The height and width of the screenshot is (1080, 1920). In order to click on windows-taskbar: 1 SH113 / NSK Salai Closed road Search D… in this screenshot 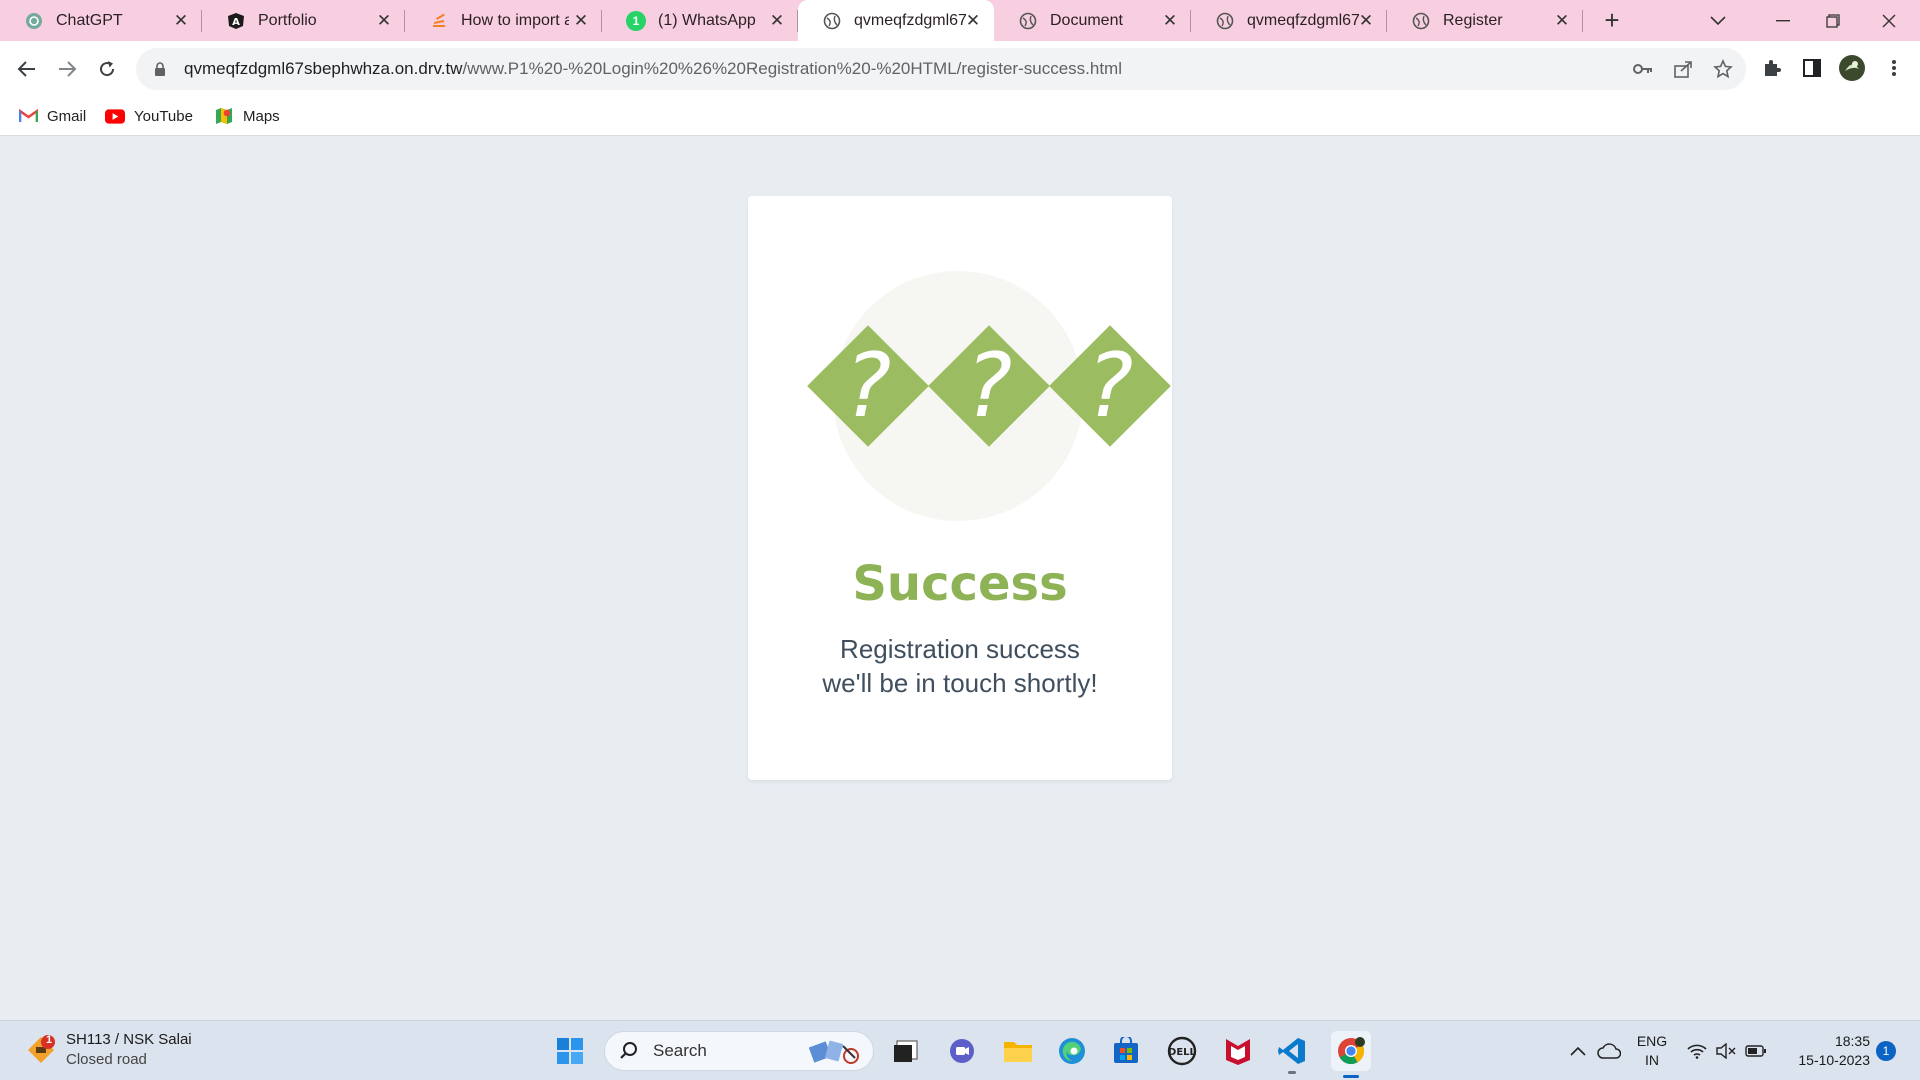, I will do `click(960, 1050)`.